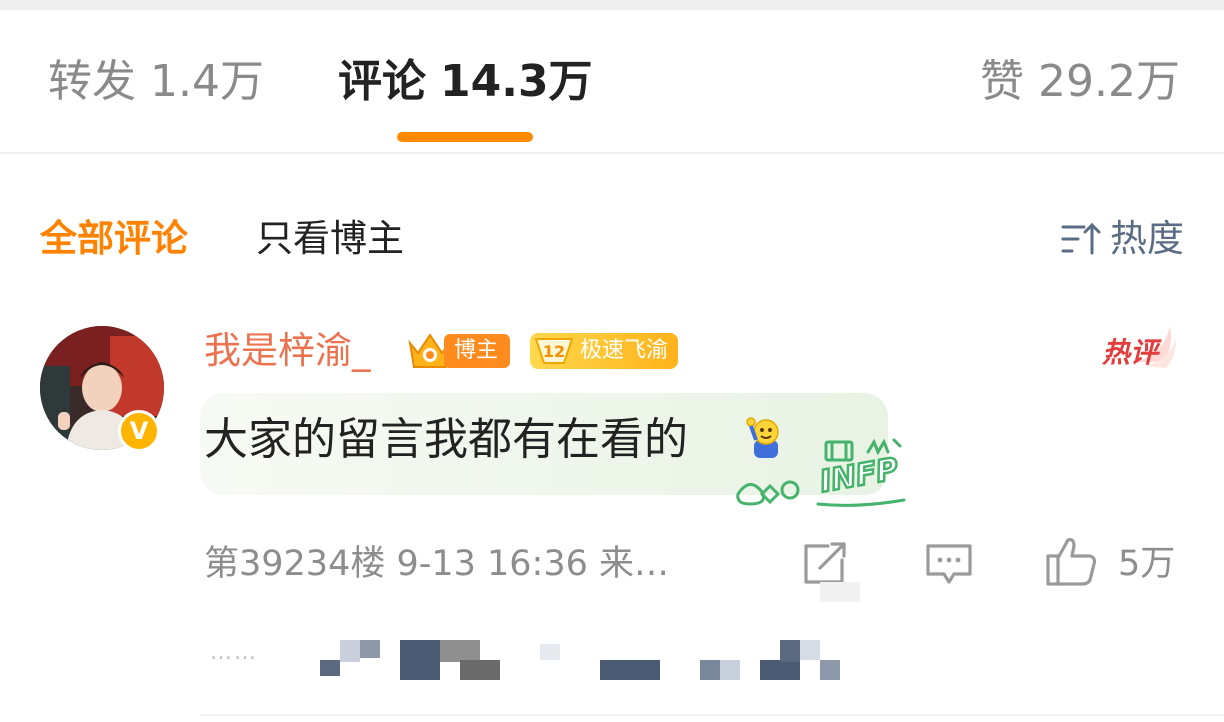 This screenshot has width=1224, height=722. I want to click on sort-icon, so click(1081, 238).